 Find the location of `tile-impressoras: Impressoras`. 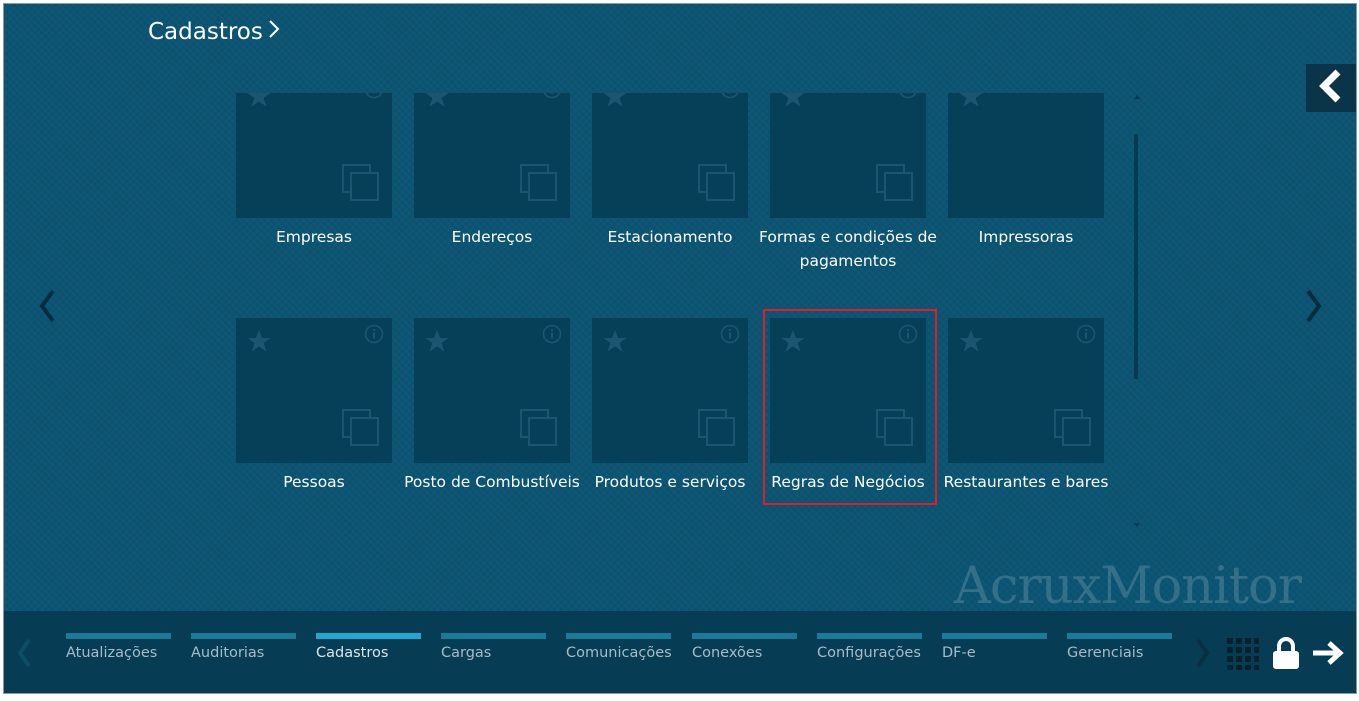

tile-impressoras: Impressoras is located at coordinates (1026, 171).